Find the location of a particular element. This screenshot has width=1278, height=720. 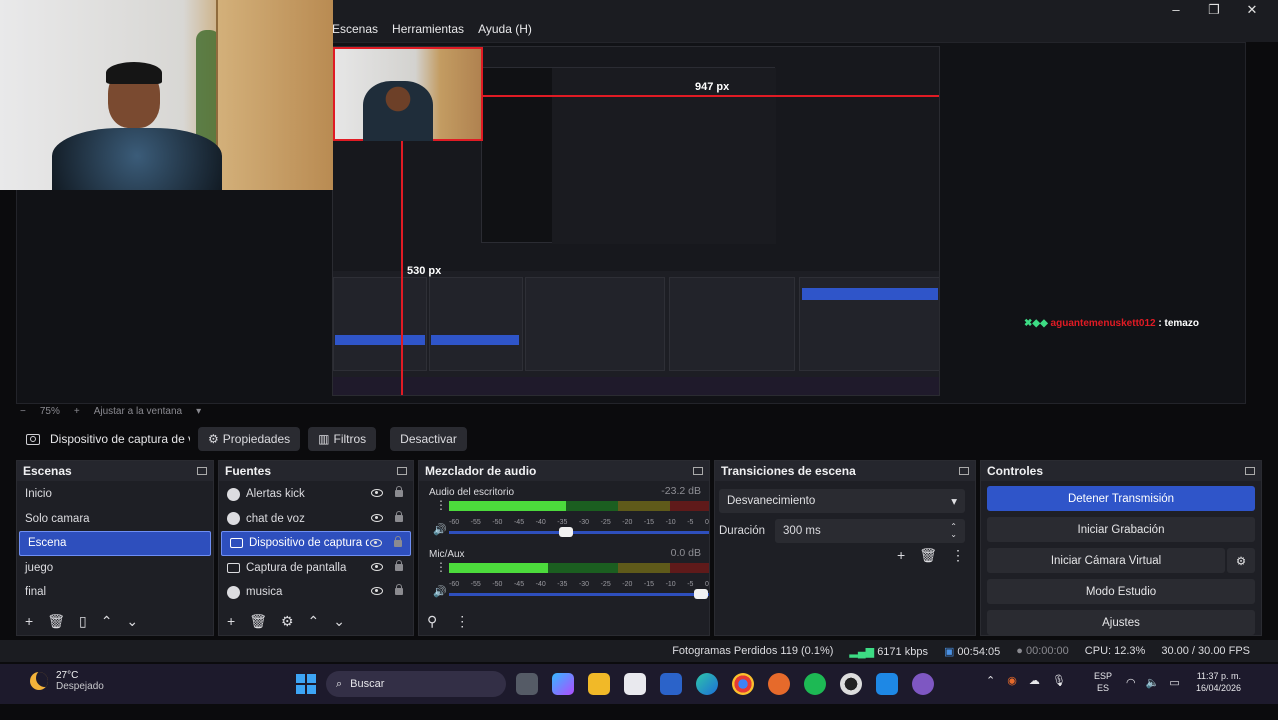

source-item-selected: Dispositivo de captura de is located at coordinates (316, 543).